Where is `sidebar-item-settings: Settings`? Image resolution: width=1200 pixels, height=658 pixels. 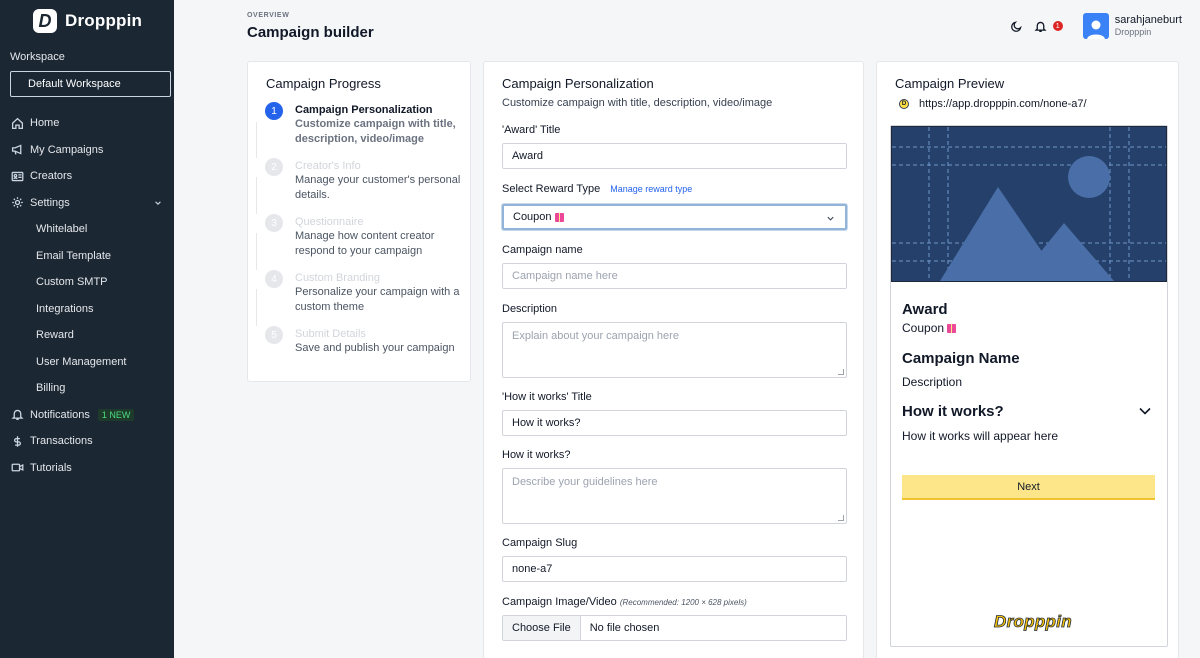 sidebar-item-settings: Settings is located at coordinates (87, 203).